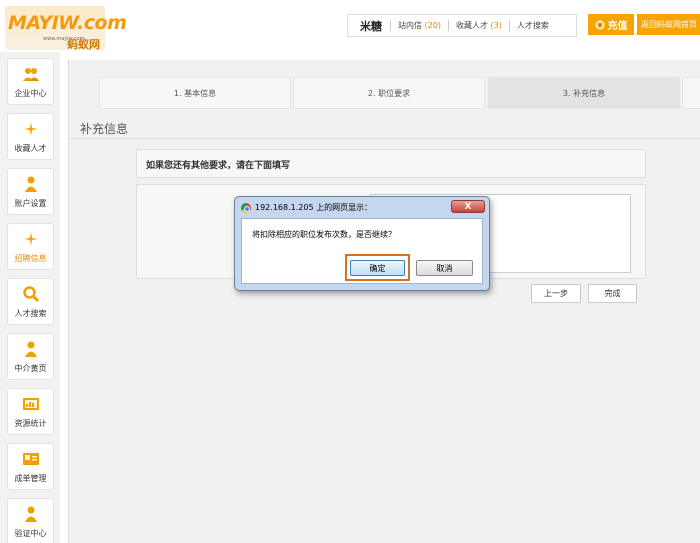 This screenshot has width=700, height=543. I want to click on coin-icon: ¥, so click(599, 24).